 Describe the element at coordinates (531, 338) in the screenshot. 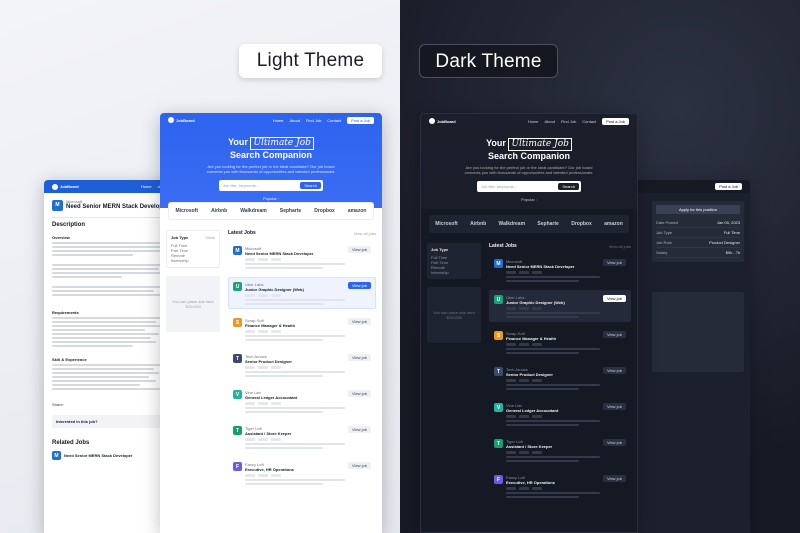

I see `job-title: Finance Manager & Health` at that location.